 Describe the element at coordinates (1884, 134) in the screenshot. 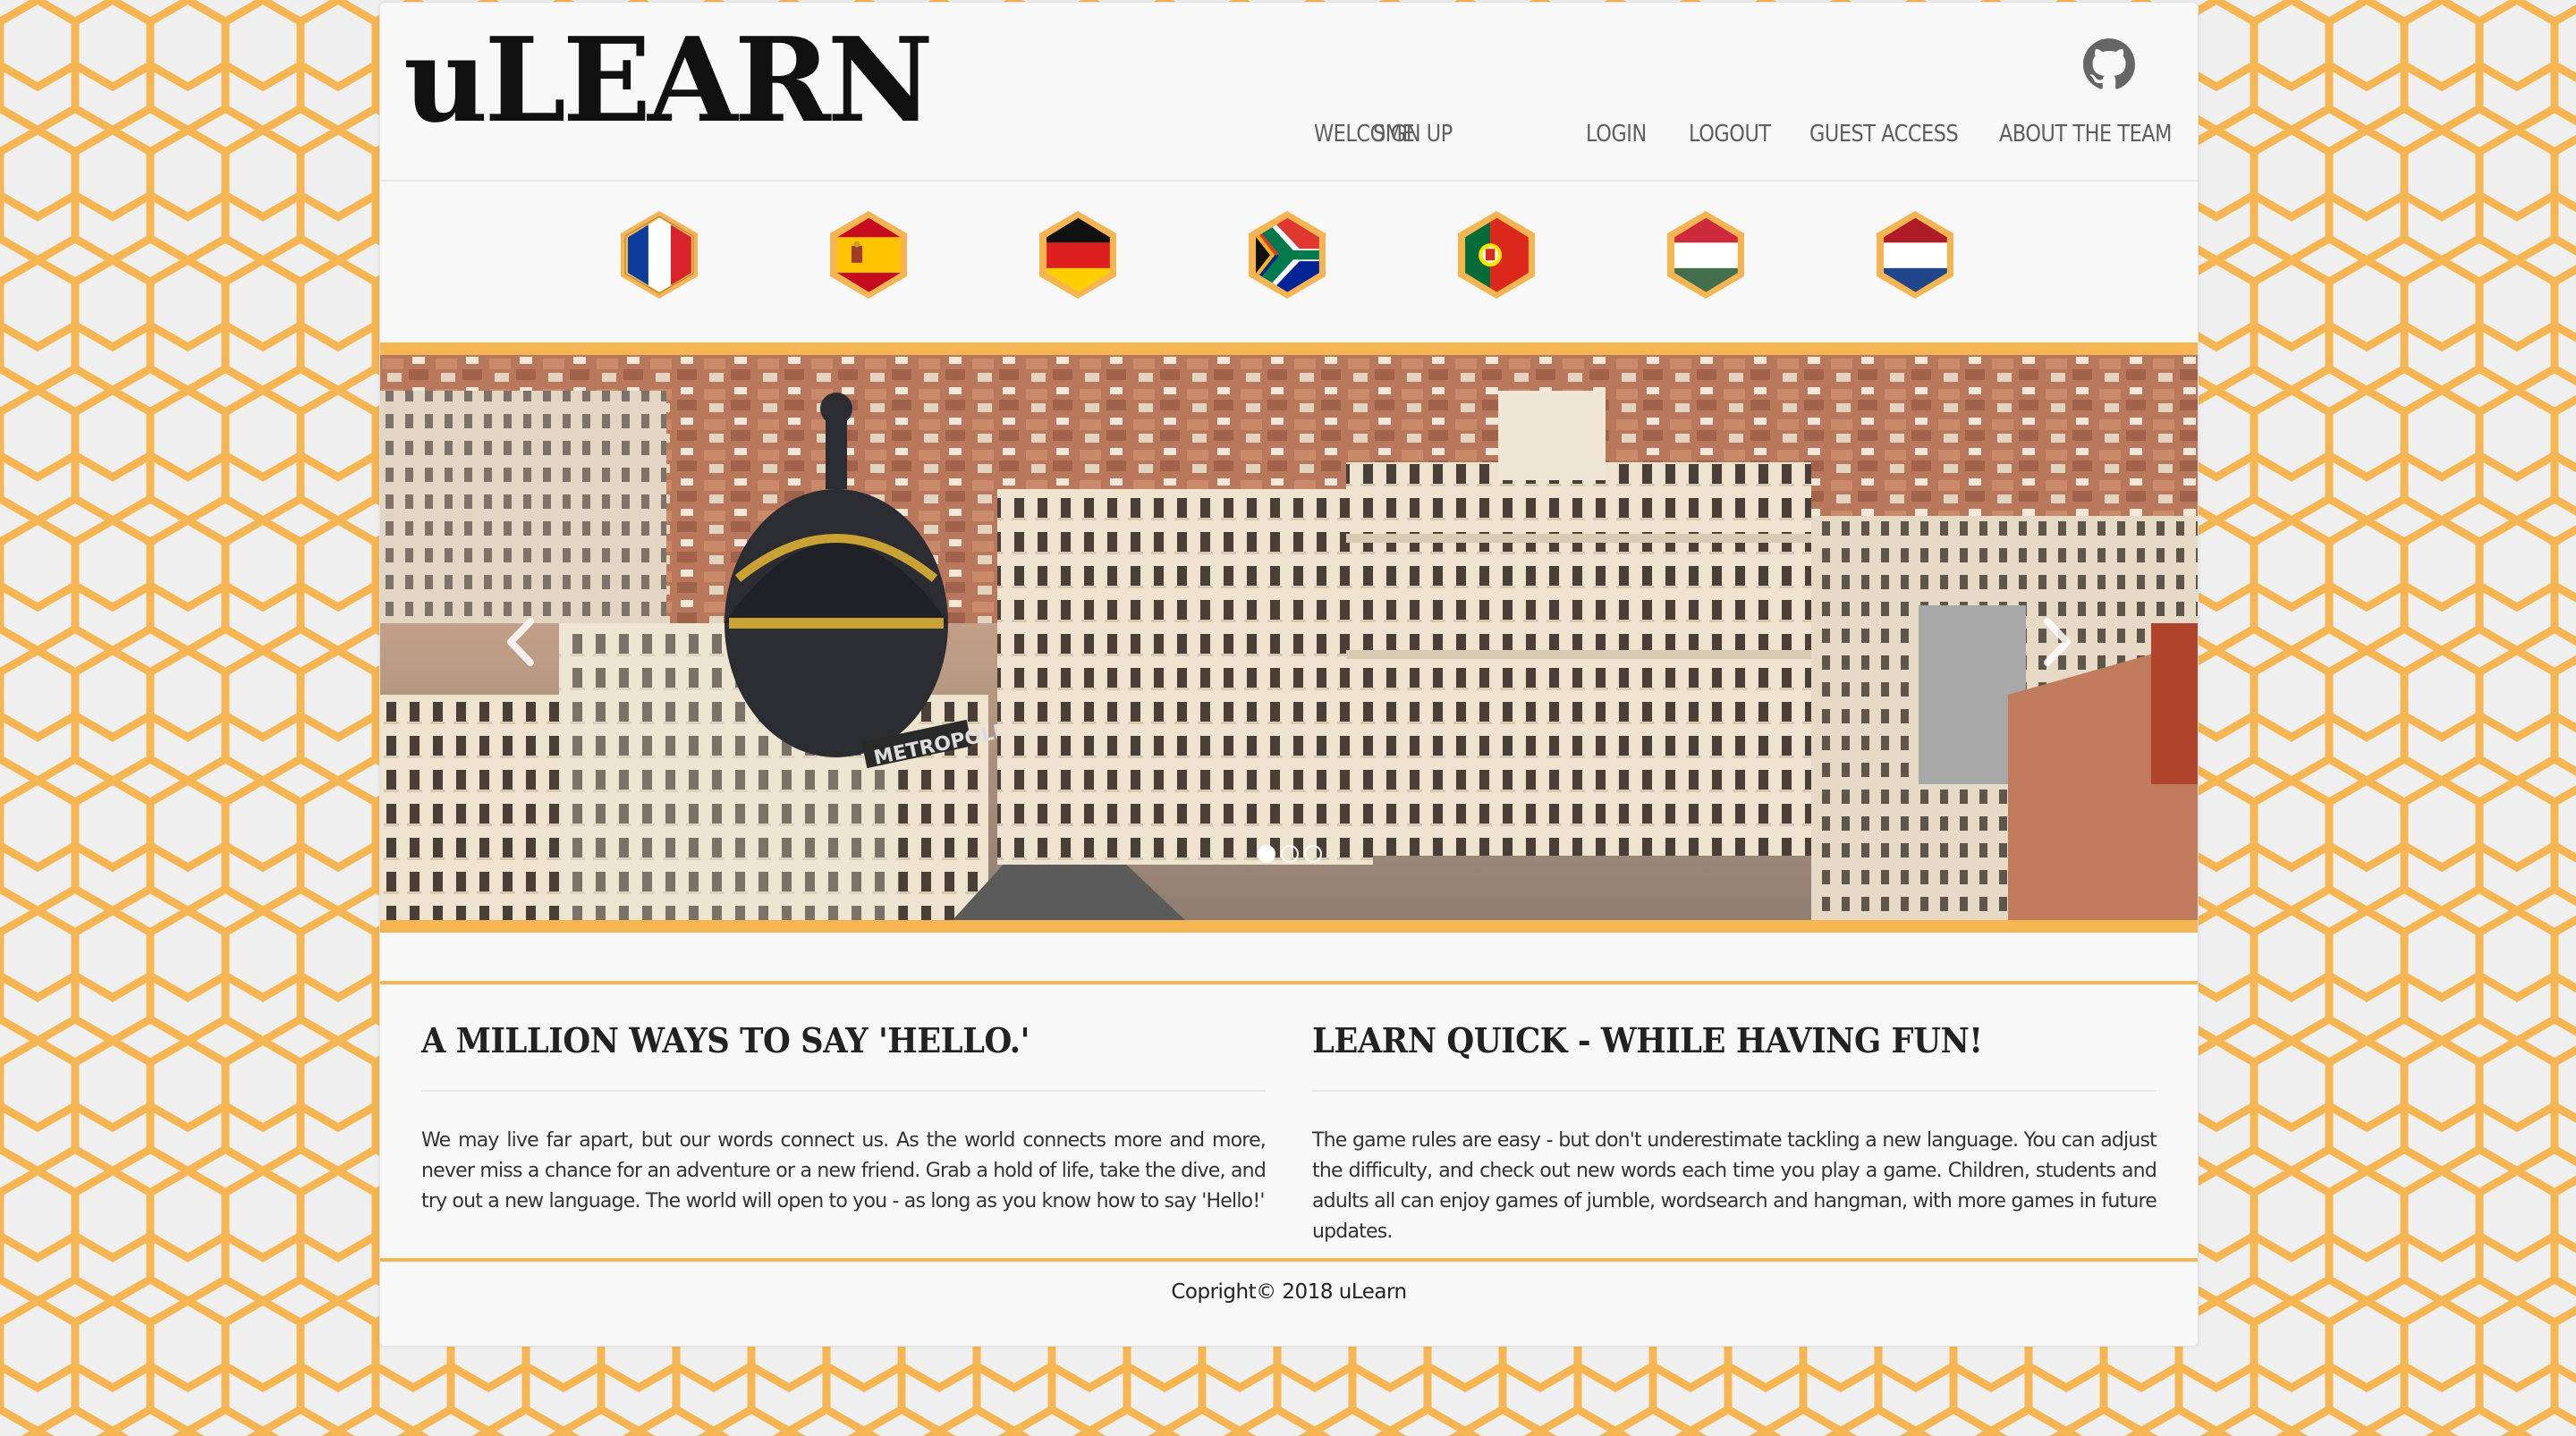

I see `nav-guest-access: GUEST ACCESS` at that location.